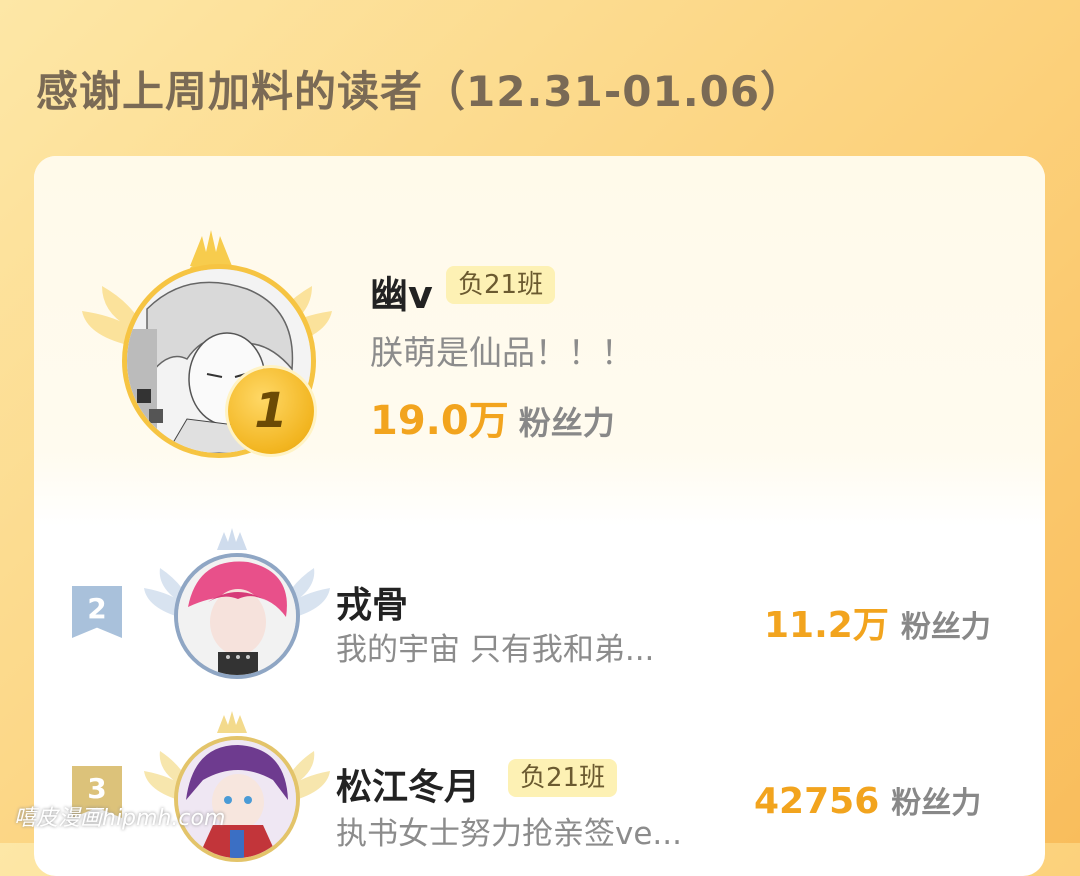 This screenshot has width=1080, height=876. I want to click on rank-1-coin: 1, so click(271, 411).